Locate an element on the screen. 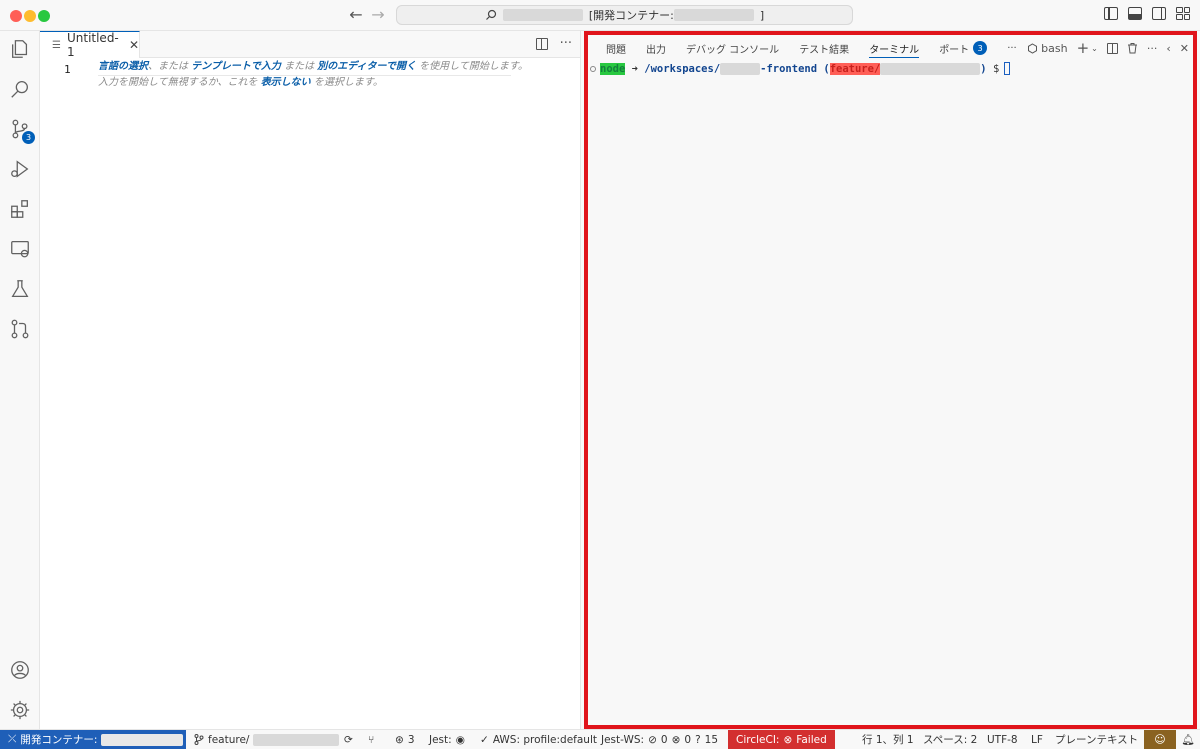 The image size is (1200, 749). fail-icon: ⊗ is located at coordinates (676, 739).